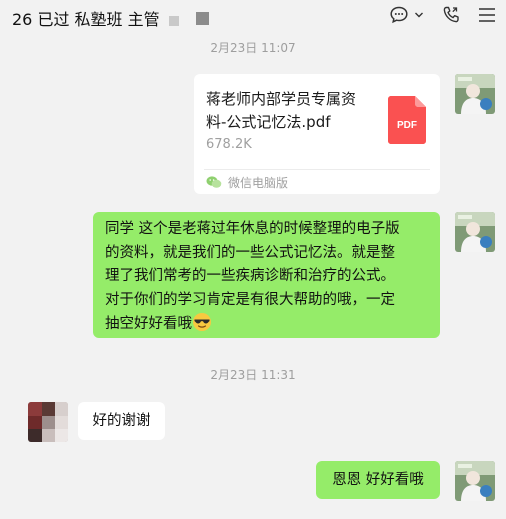  I want to click on chat-header: 26 已过 私塾班 主管, so click(253, 17).